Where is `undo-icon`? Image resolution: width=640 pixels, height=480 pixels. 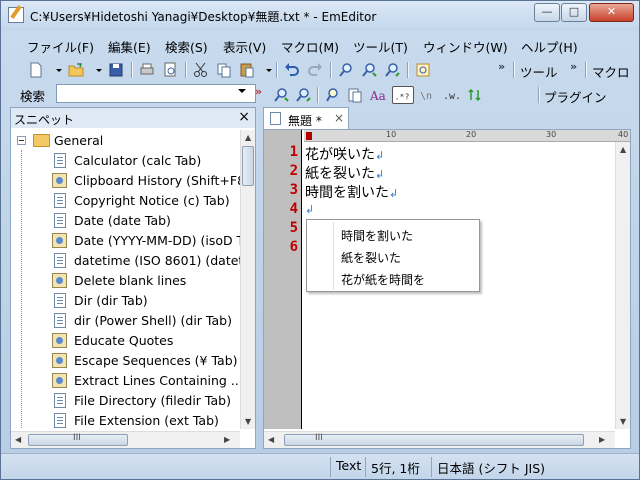
undo-icon is located at coordinates (292, 70).